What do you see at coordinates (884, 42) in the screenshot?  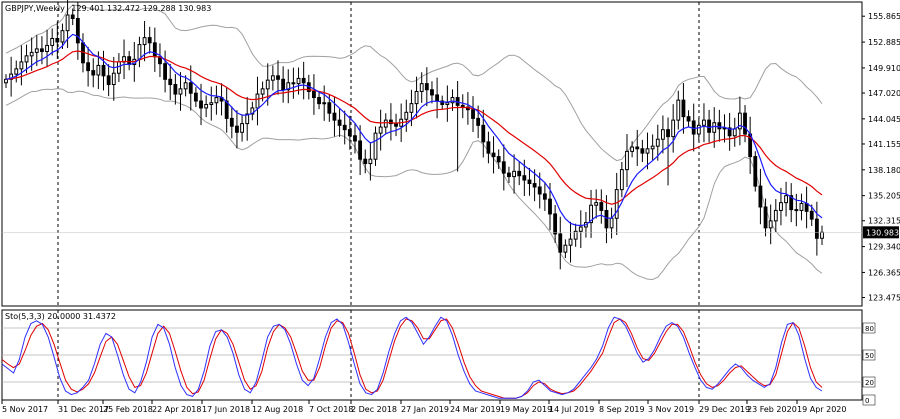 I see `price-tick-label: 152.885` at bounding box center [884, 42].